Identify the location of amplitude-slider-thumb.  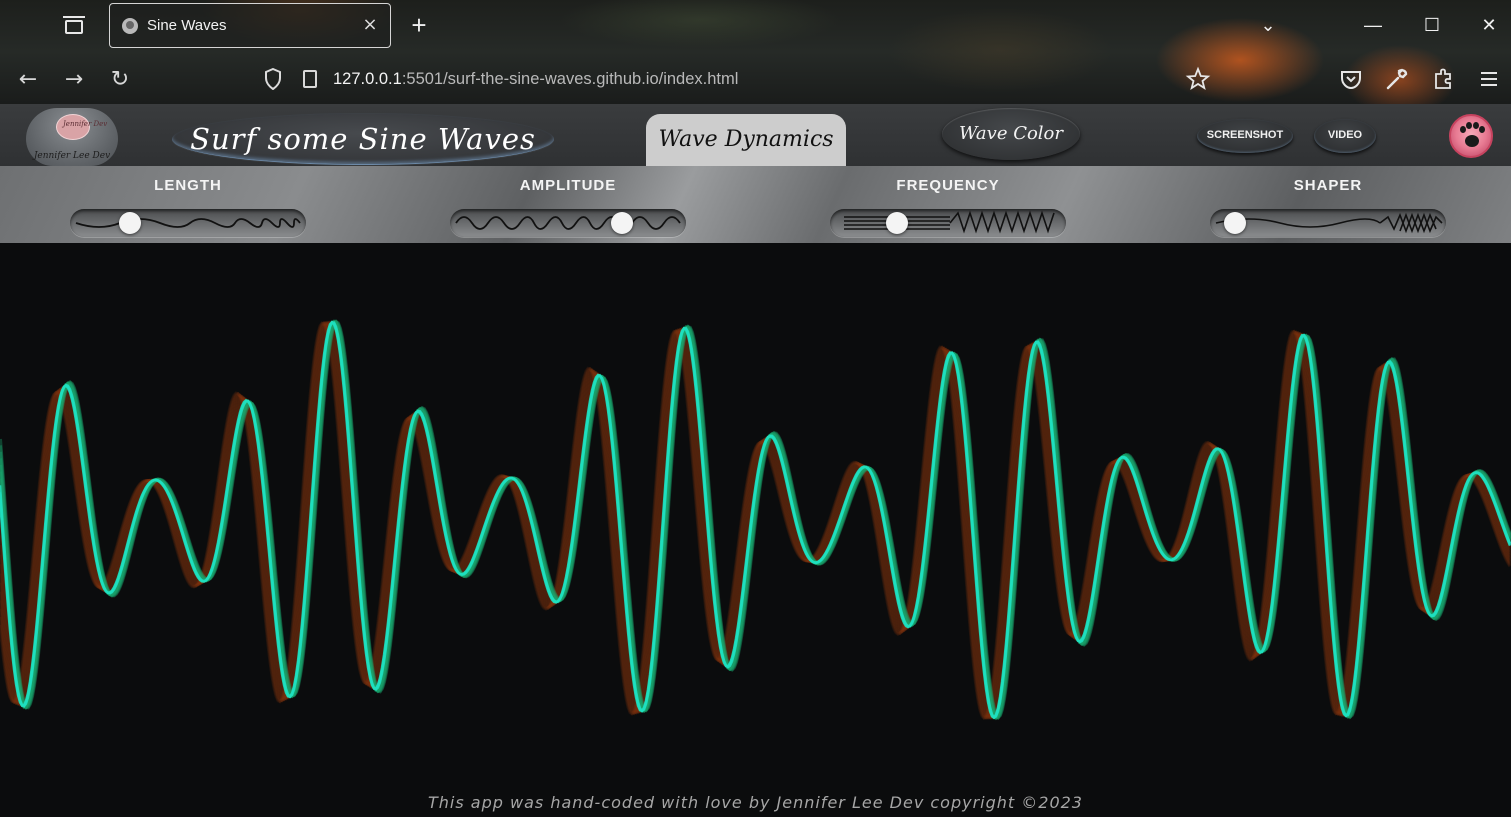
(621, 223).